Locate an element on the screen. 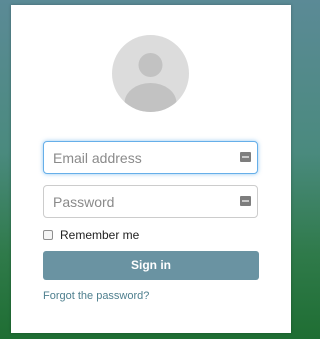 Image resolution: width=320 pixels, height=339 pixels. email-field is located at coordinates (150, 157).